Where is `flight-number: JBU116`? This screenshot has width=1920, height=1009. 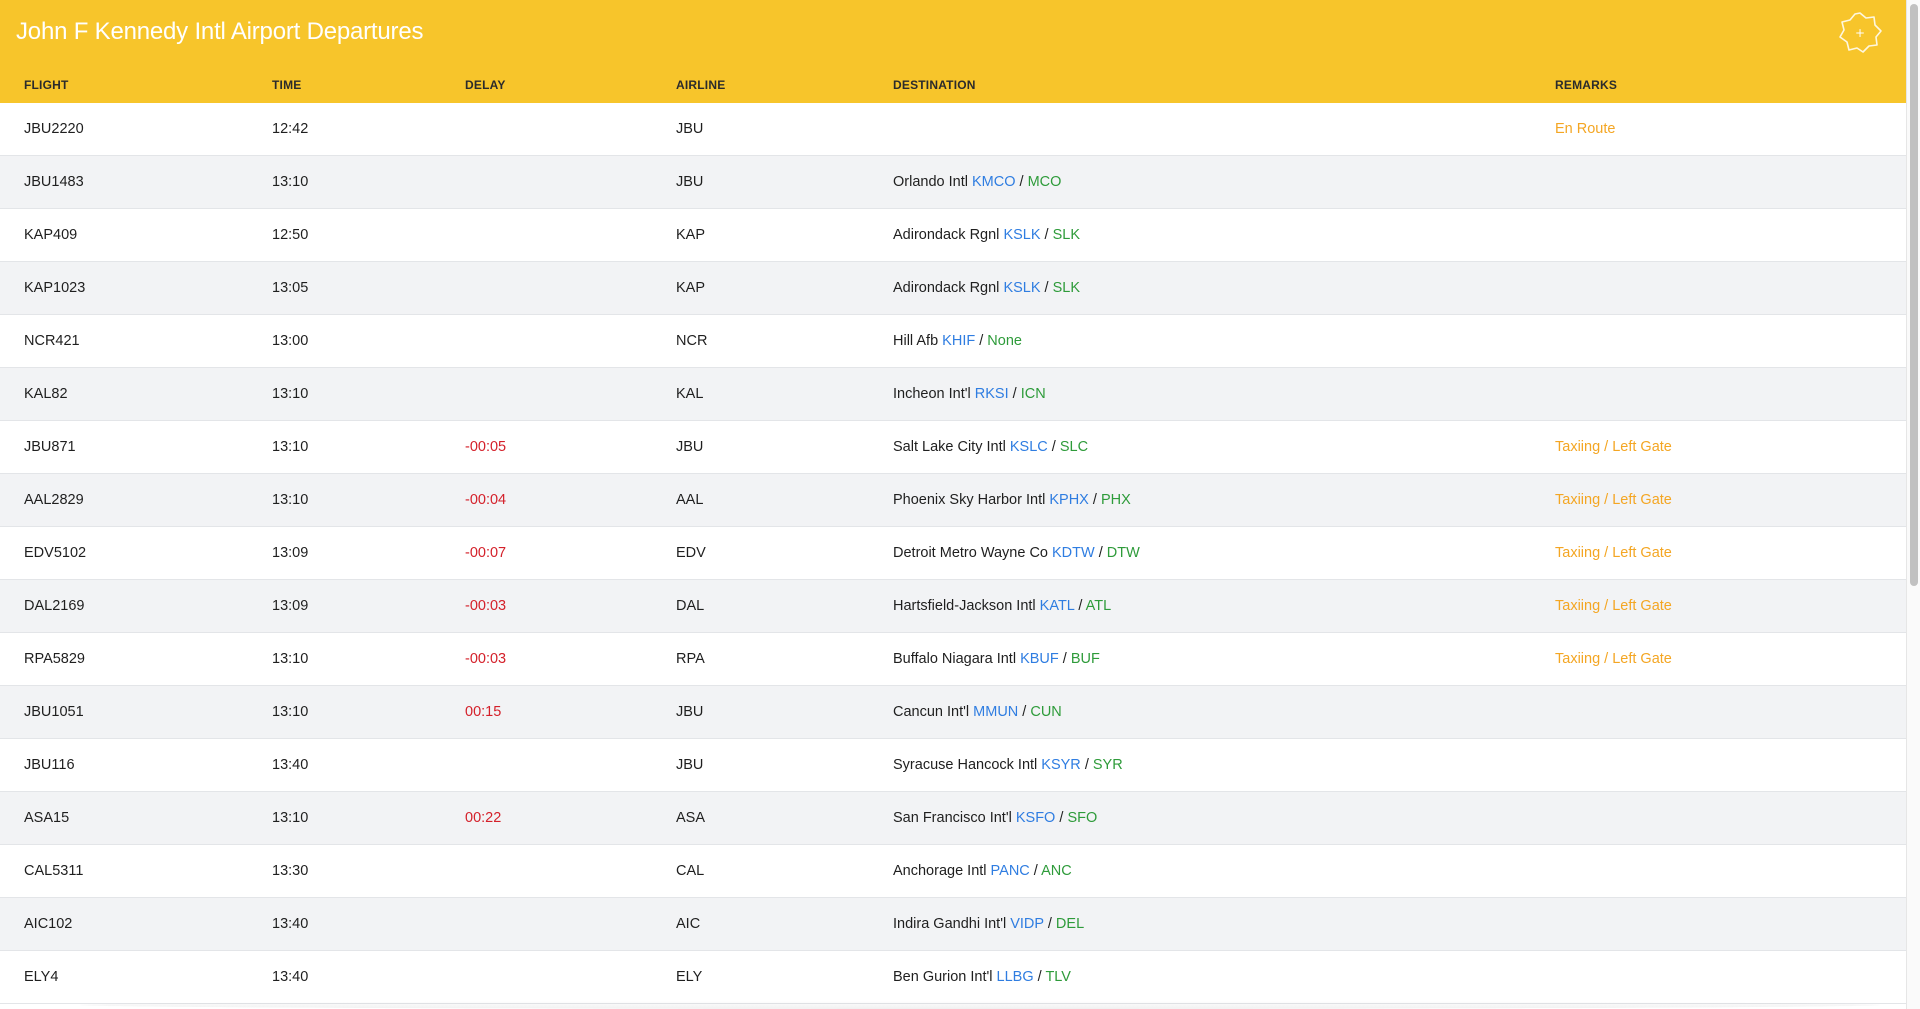 flight-number: JBU116 is located at coordinates (49, 765).